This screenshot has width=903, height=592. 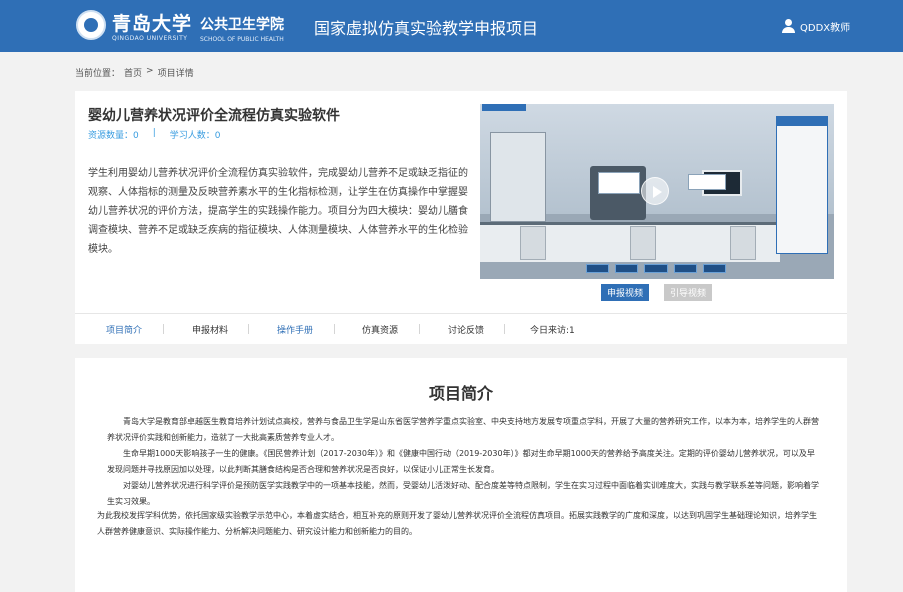 What do you see at coordinates (98, 74) in the screenshot?
I see `breadcrumb-prefix: 当前位置：` at bounding box center [98, 74].